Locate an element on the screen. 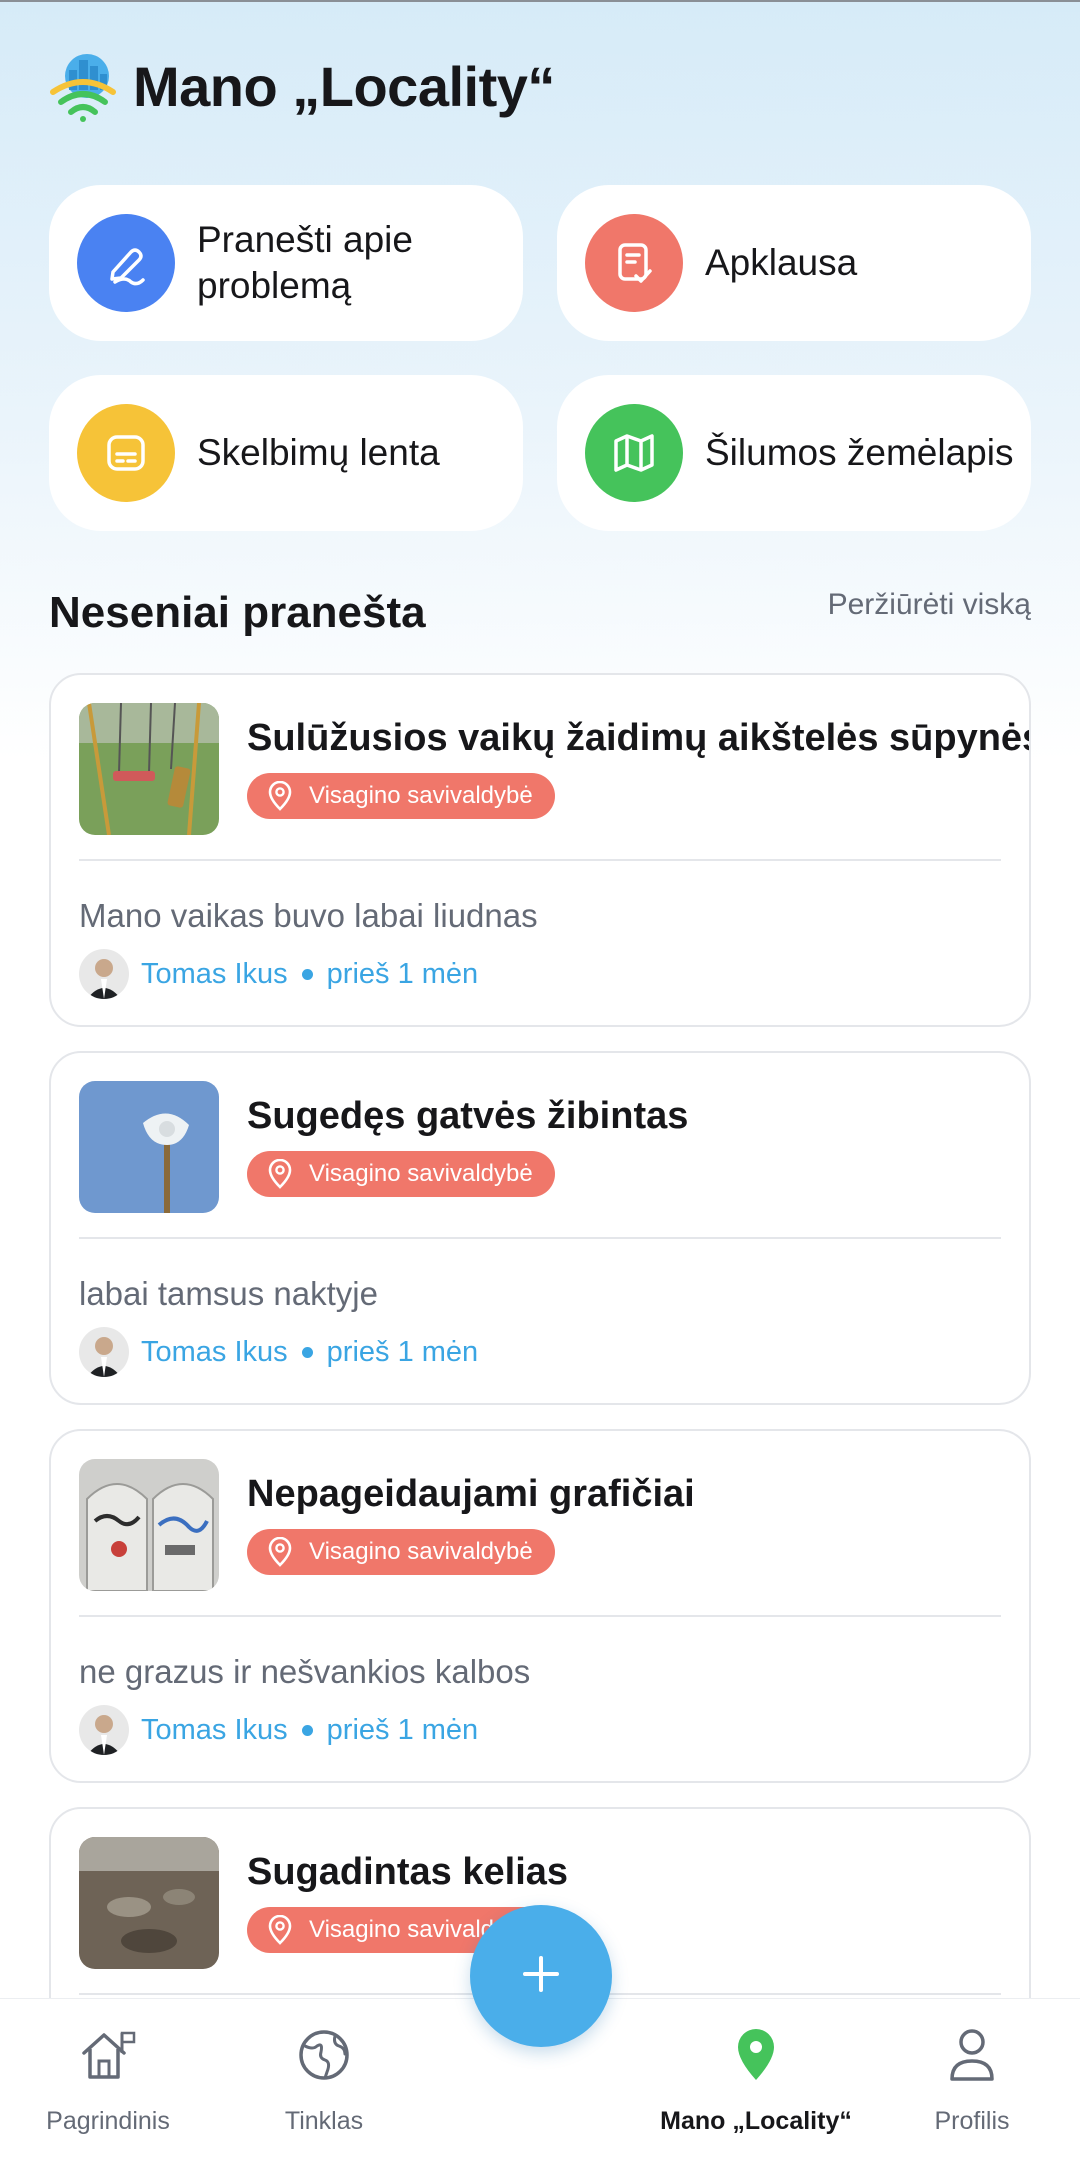 Image resolution: width=1080 pixels, height=2158 pixels. nav-label: Tinklas is located at coordinates (324, 2121).